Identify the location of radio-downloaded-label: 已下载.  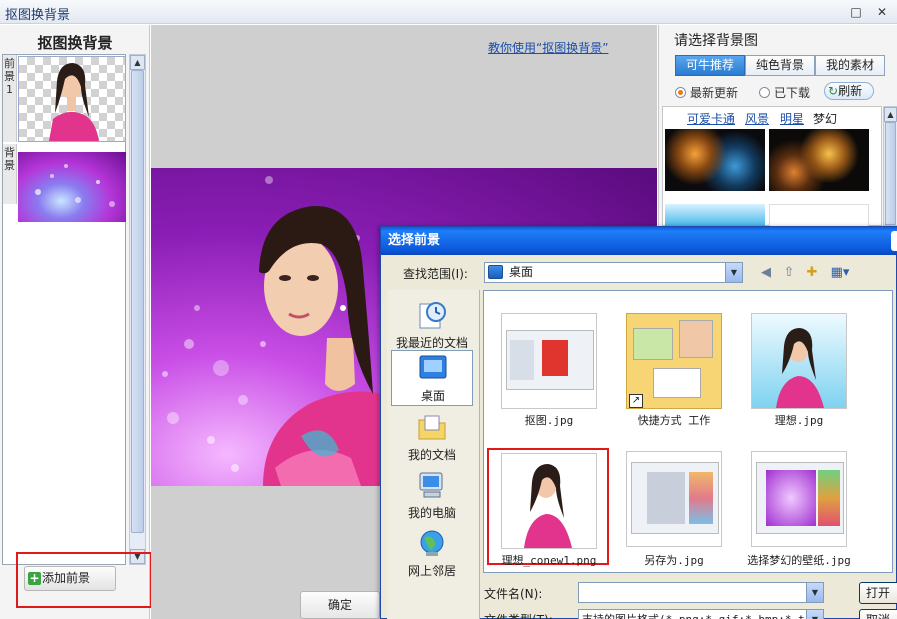
(792, 93).